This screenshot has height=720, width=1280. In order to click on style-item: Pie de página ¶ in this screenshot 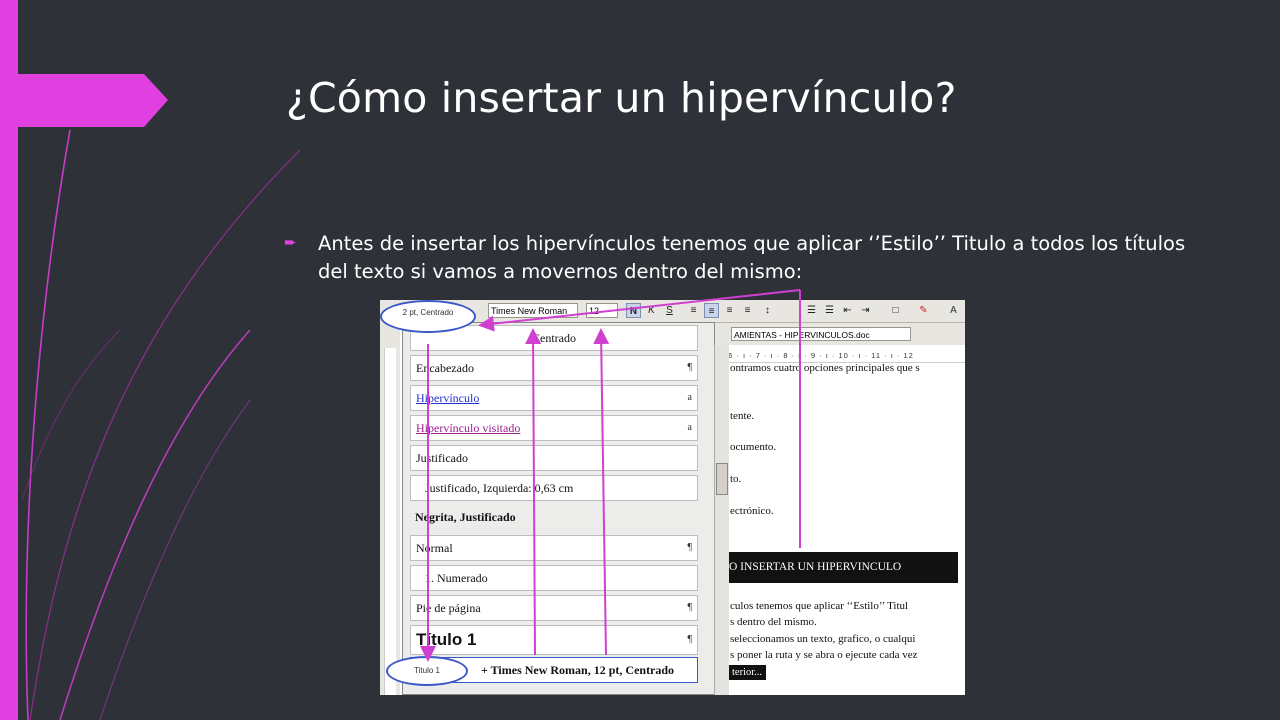, I will do `click(554, 608)`.